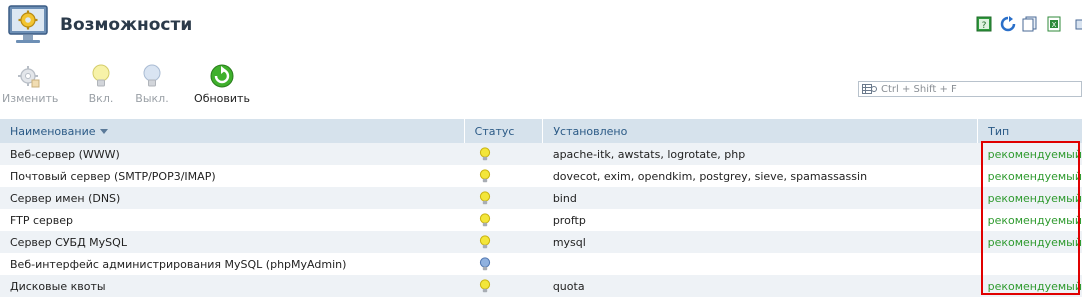  I want to click on help-icon: ?, so click(984, 24).